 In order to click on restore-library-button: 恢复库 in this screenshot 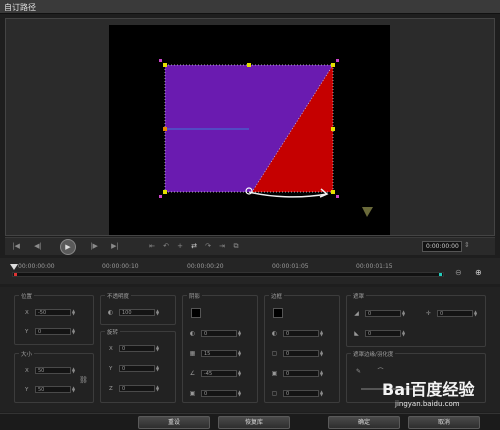, I will do `click(254, 422)`.